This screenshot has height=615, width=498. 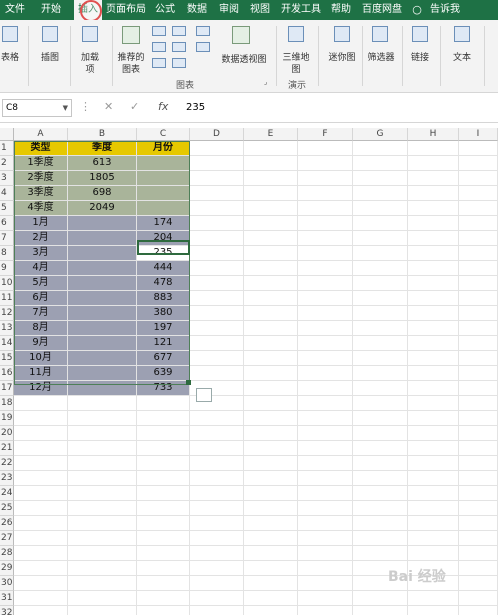 I want to click on season-value-cell: 2049, so click(x=102, y=208).